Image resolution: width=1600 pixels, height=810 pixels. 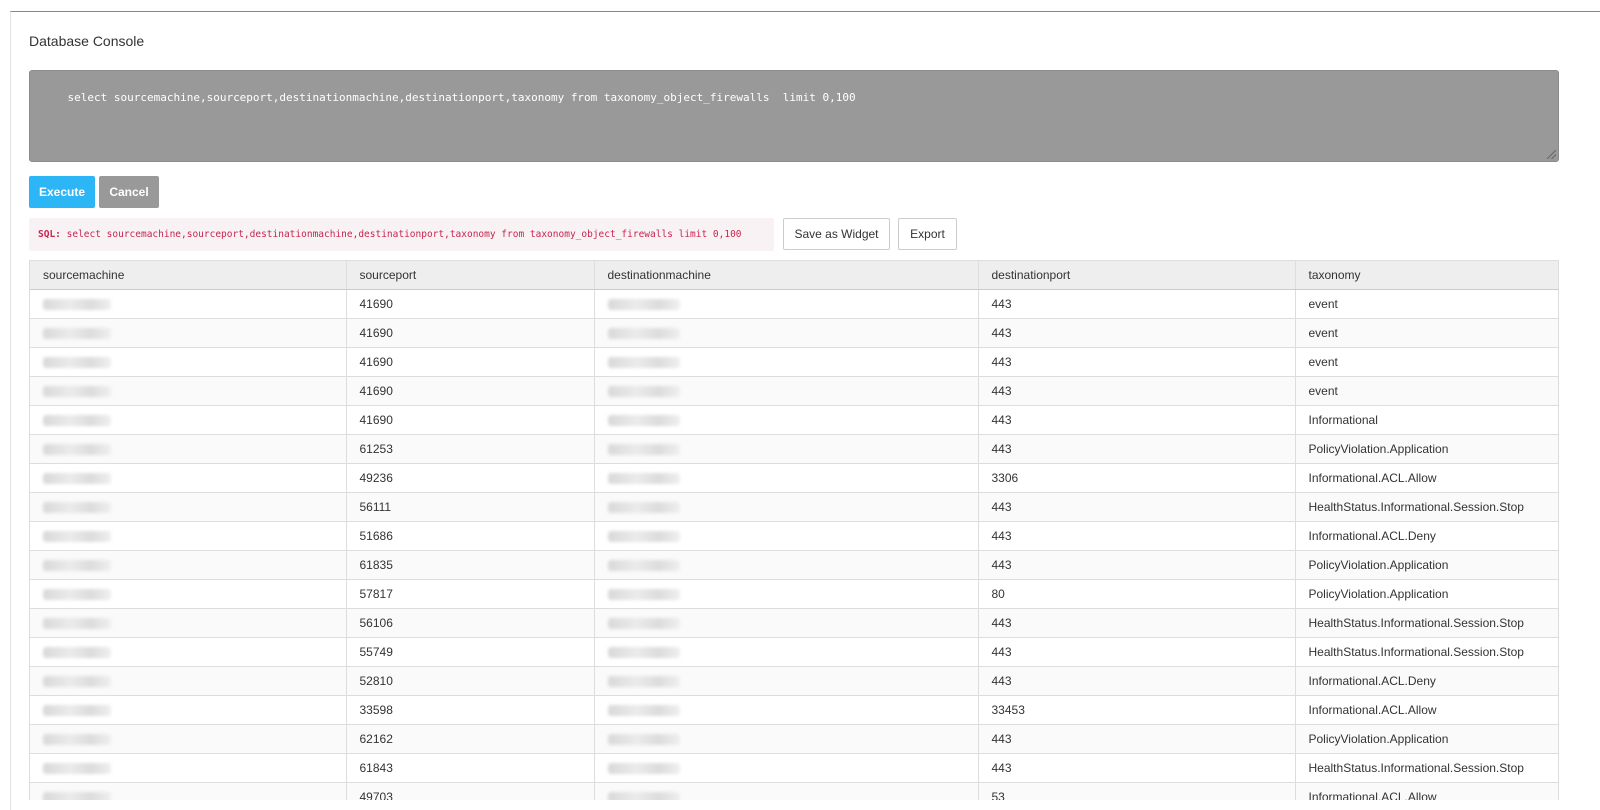 I want to click on cell-destinationport: 80, so click(x=1137, y=594).